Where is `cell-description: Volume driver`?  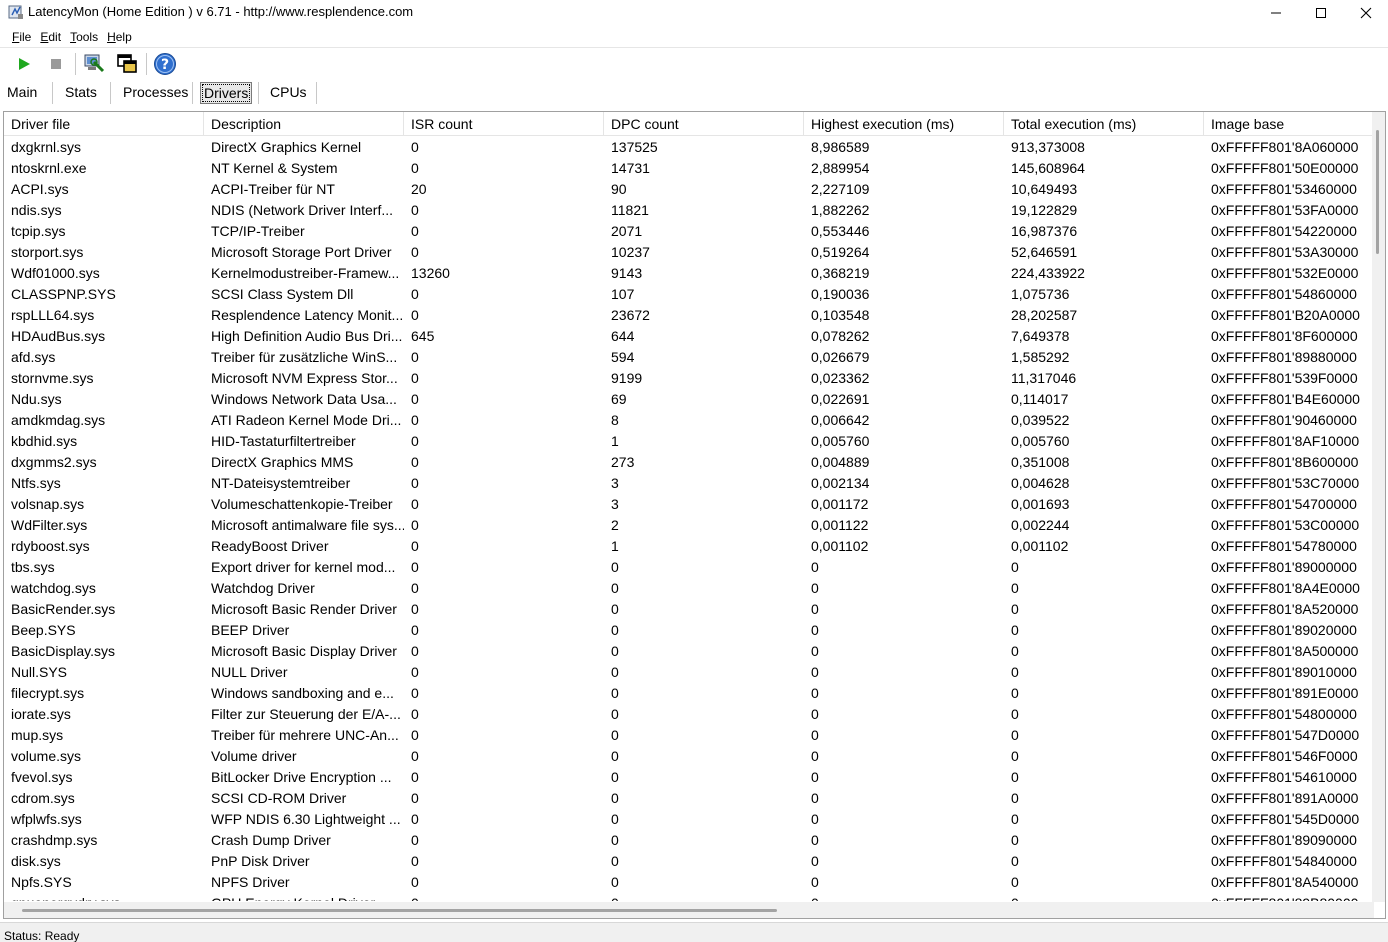 cell-description: Volume driver is located at coordinates (254, 756).